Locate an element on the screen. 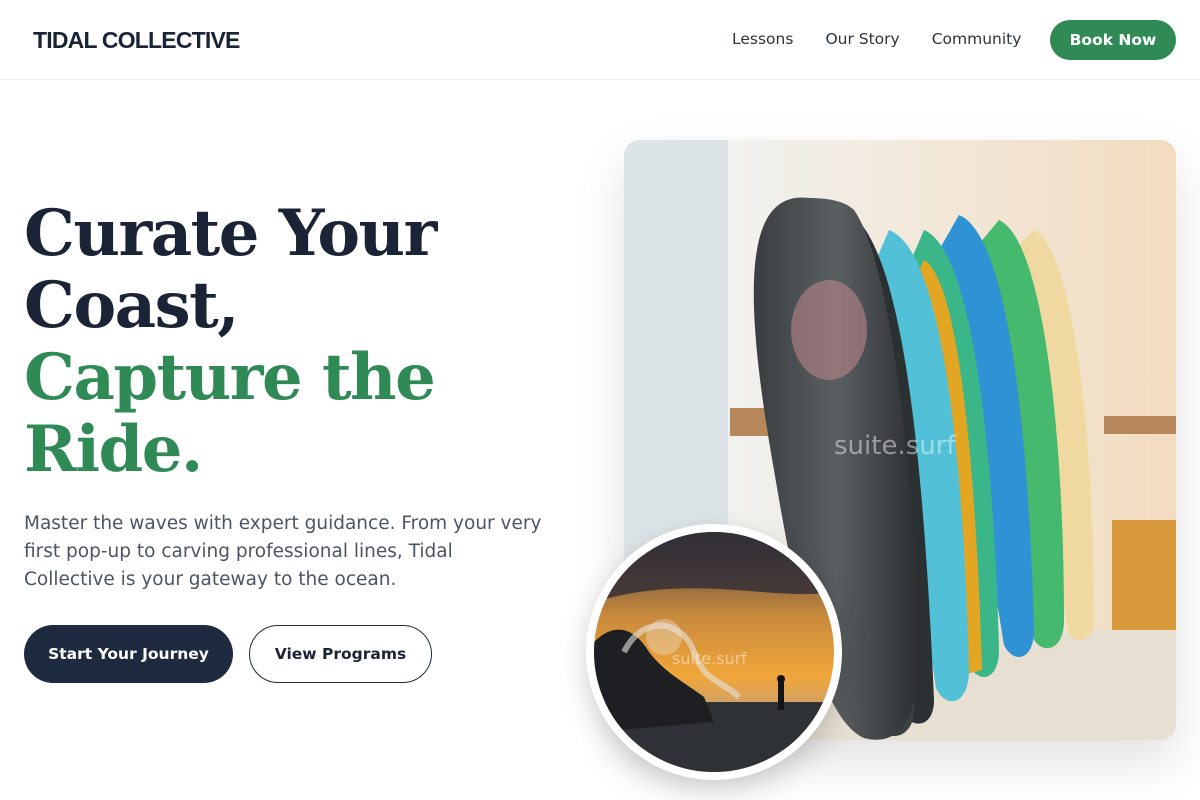 This screenshot has width=1200, height=800. hero-headline: Curate Your Coast, Capture the Ride. is located at coordinates (230, 341).